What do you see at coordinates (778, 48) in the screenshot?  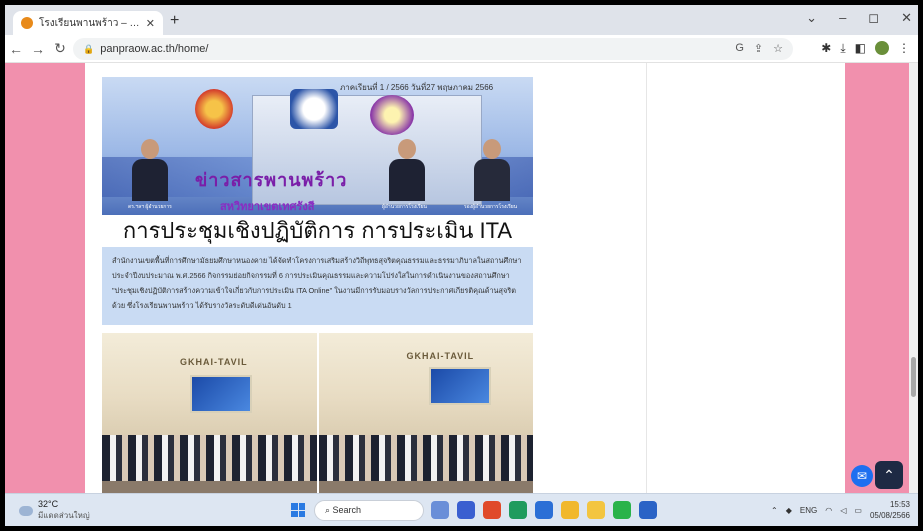 I see `bookmark-star-icon: ☆` at bounding box center [778, 48].